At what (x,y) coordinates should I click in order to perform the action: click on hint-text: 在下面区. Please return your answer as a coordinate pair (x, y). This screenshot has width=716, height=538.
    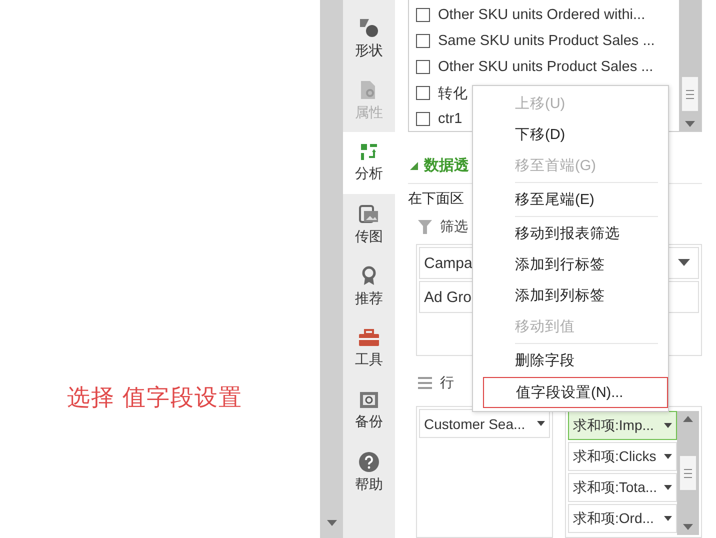
    Looking at the image, I should click on (436, 199).